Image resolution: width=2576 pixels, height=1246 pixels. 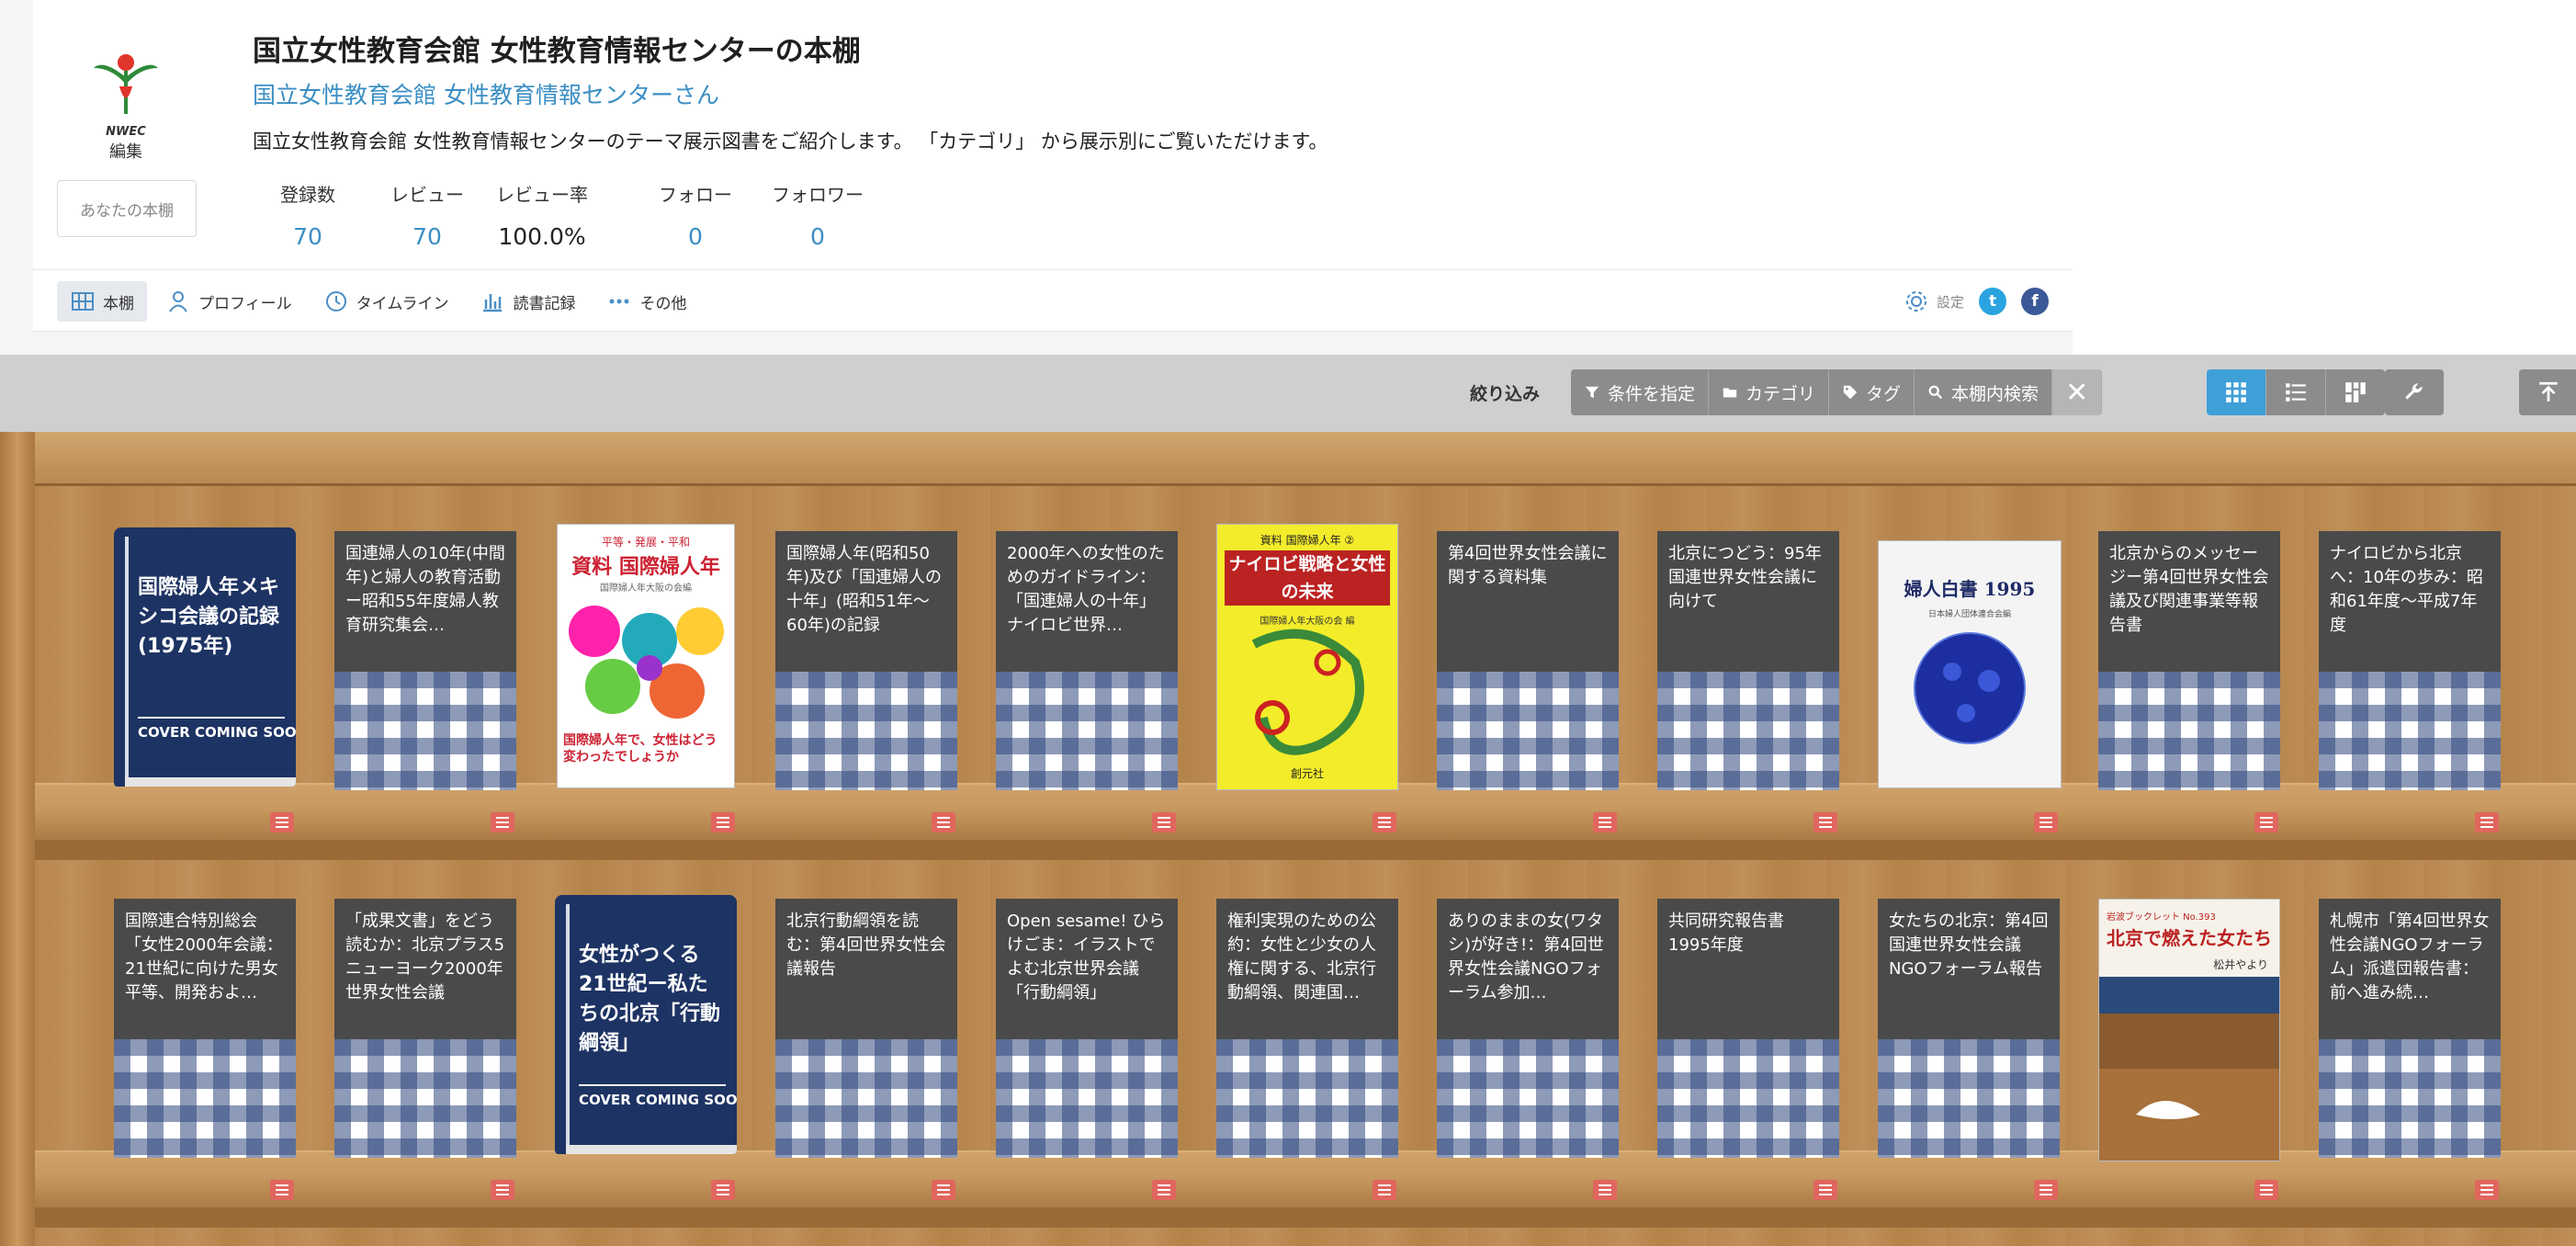 I want to click on book-cover: 第4回世界女性会議に関する資料集, so click(x=1528, y=660).